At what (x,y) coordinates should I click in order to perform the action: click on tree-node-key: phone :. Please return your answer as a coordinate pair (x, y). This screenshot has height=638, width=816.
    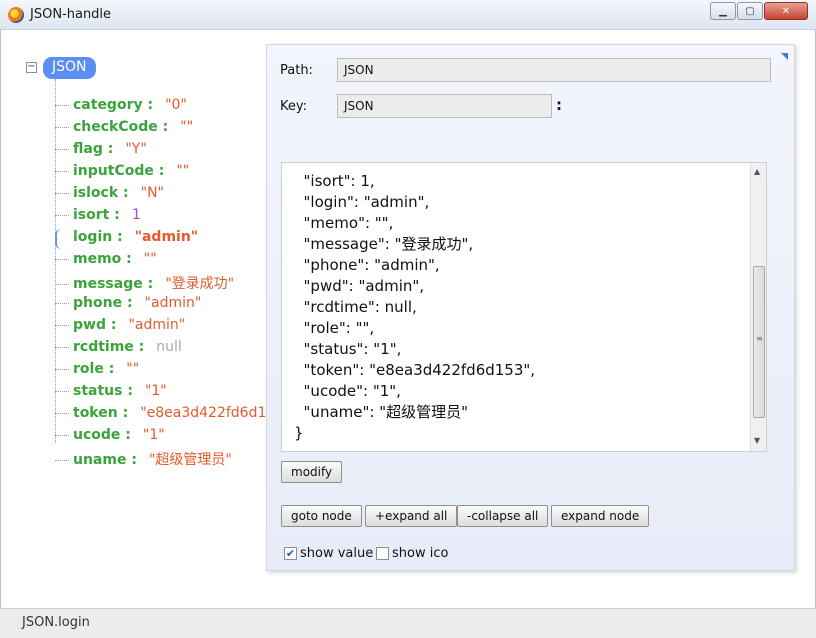
    Looking at the image, I should click on (103, 303).